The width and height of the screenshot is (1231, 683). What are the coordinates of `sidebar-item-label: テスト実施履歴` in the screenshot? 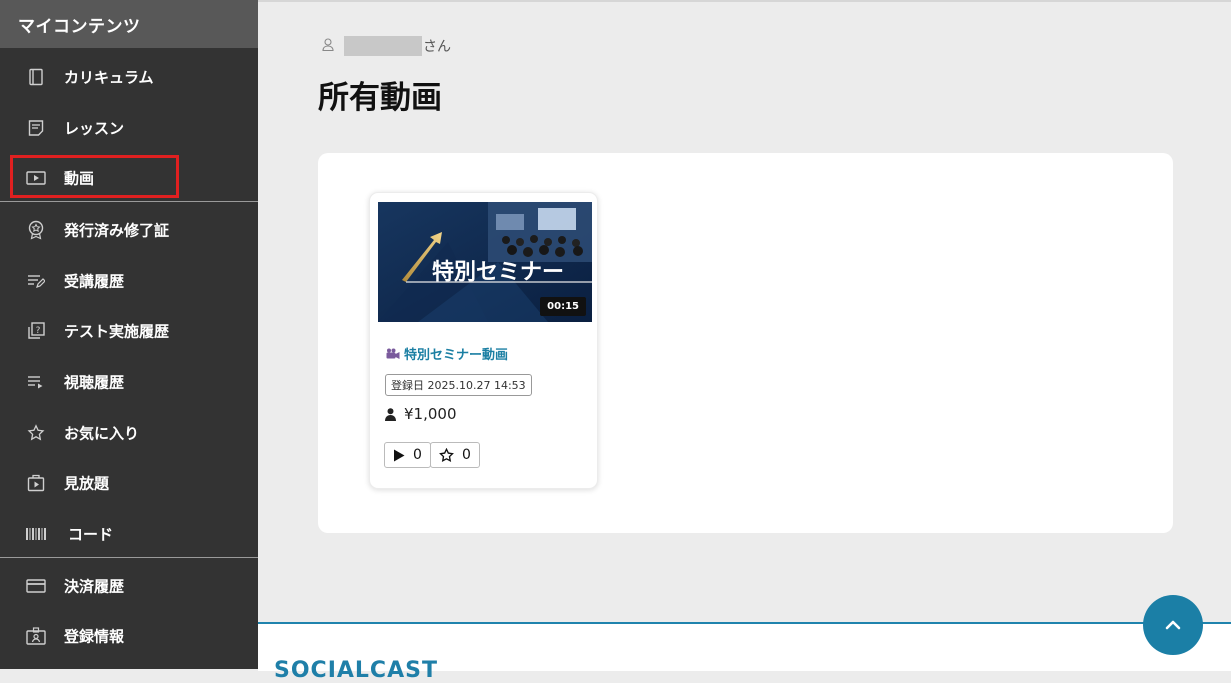 It's located at (117, 331).